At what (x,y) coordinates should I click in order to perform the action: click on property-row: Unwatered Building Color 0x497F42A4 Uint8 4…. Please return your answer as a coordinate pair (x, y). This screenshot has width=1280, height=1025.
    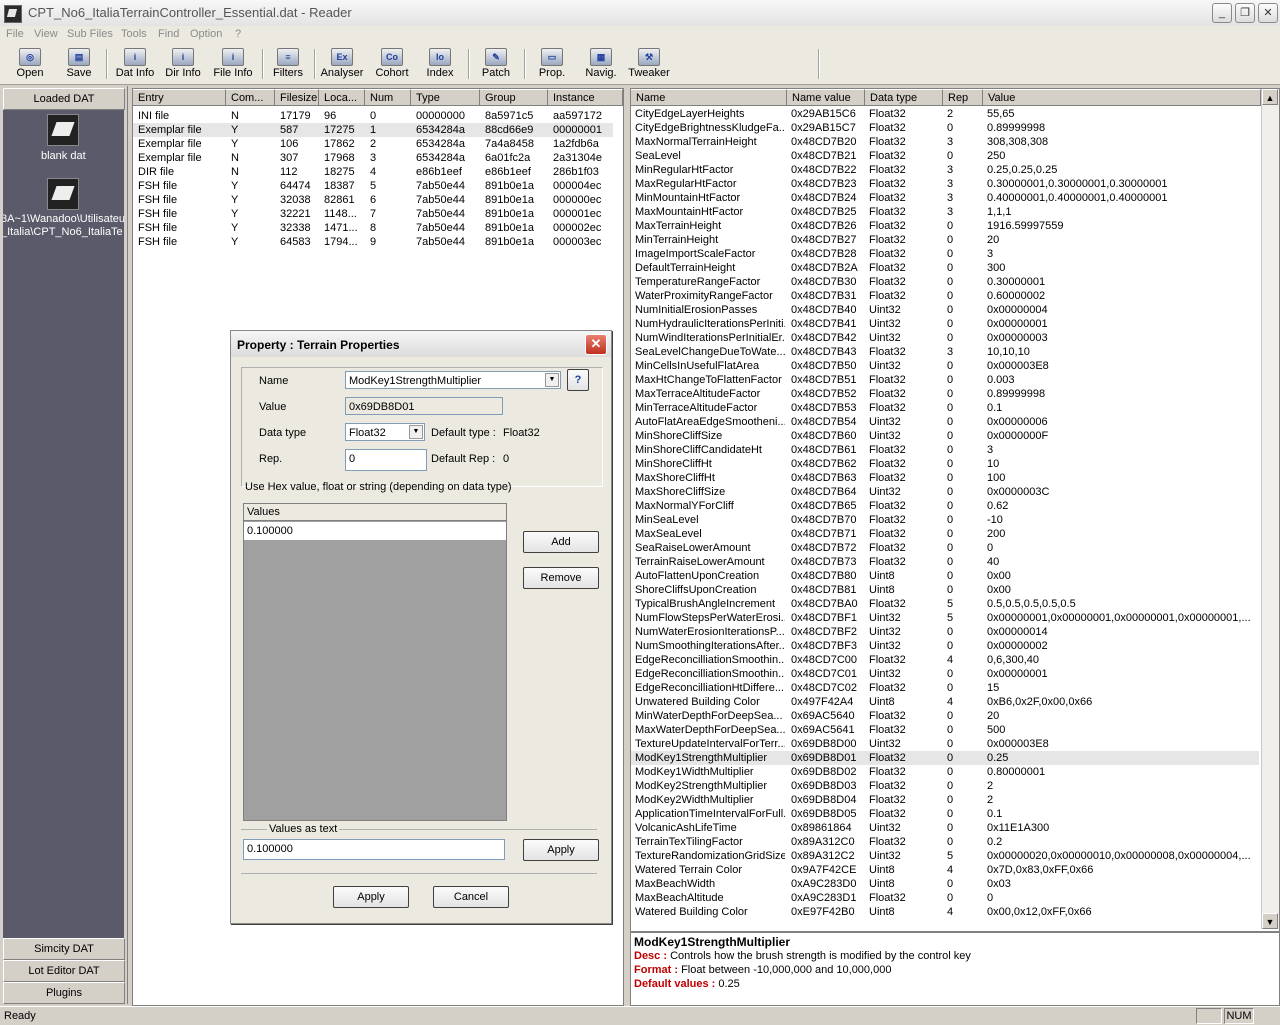
    Looking at the image, I should click on (945, 702).